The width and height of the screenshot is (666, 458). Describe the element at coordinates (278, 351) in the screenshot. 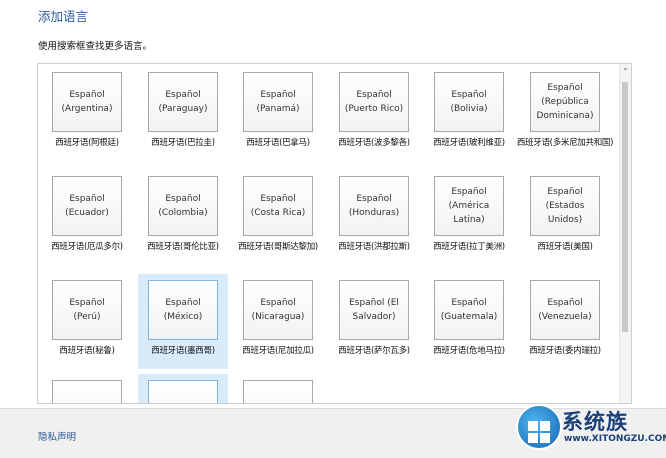

I see `language-caption: 西班牙语(尼加拉瓜)` at that location.